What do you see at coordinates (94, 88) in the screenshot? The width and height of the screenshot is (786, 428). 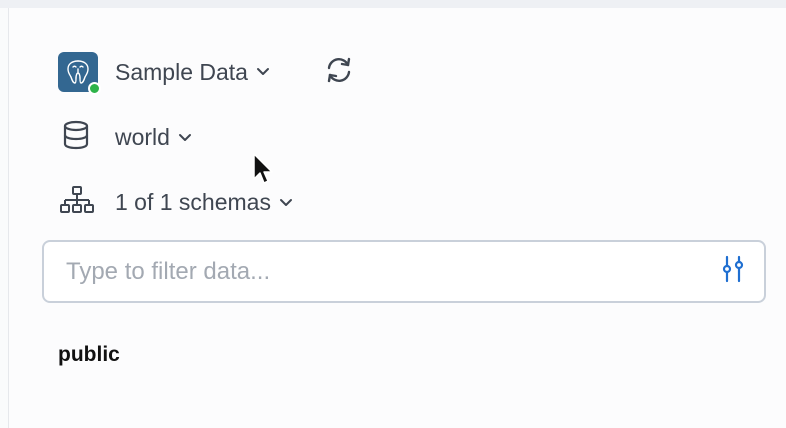 I see `connection-status-dot` at bounding box center [94, 88].